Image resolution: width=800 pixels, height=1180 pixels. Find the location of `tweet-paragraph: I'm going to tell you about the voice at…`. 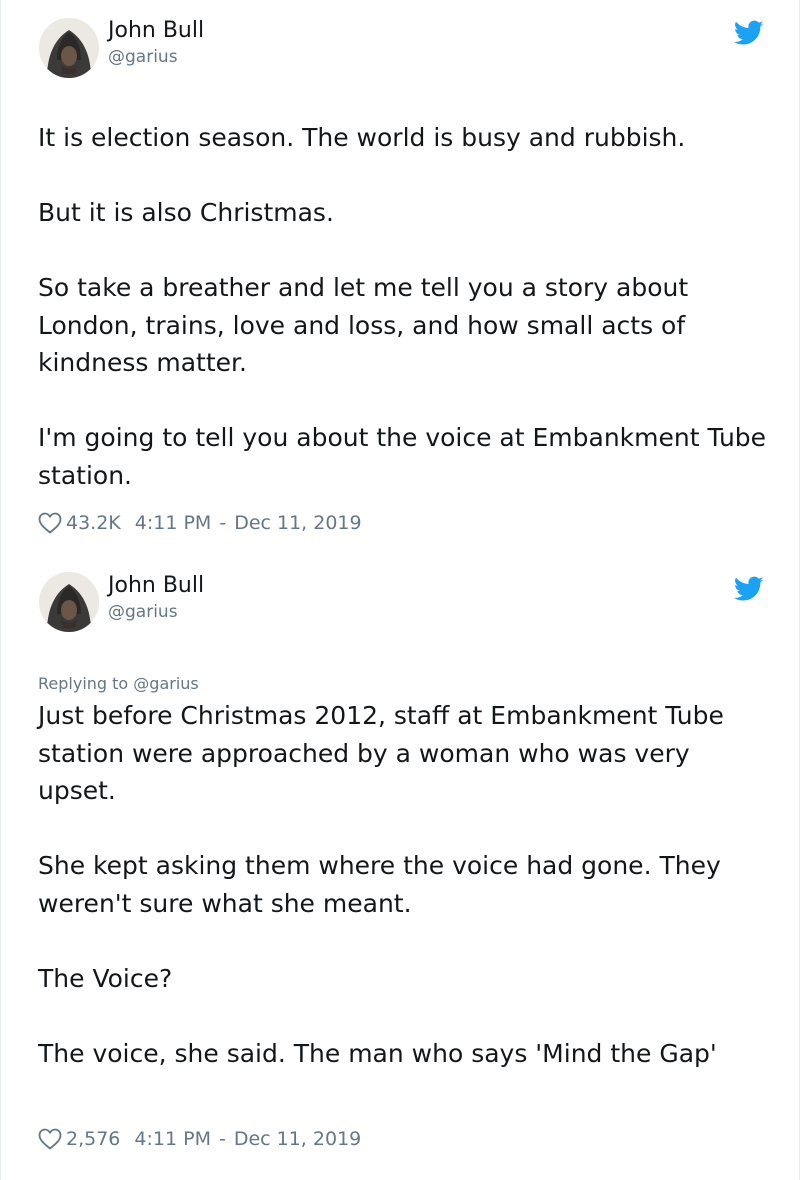

tweet-paragraph: I'm going to tell you about the voice at… is located at coordinates (402, 456).